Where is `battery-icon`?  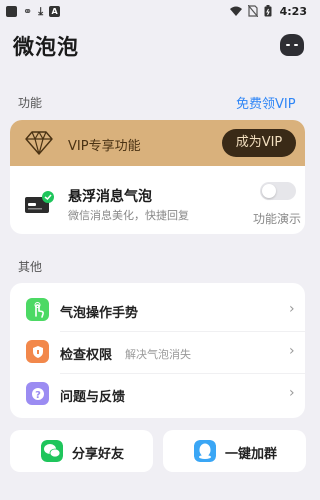
battery-icon is located at coordinates (268, 11).